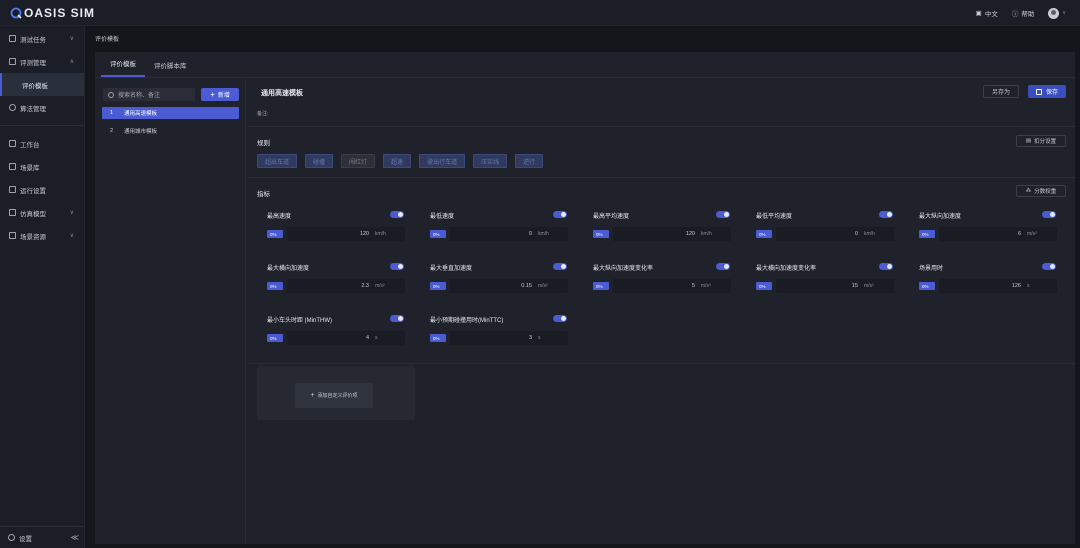 This screenshot has width=1080, height=548. I want to click on rule-tag: 碰撞, so click(319, 161).